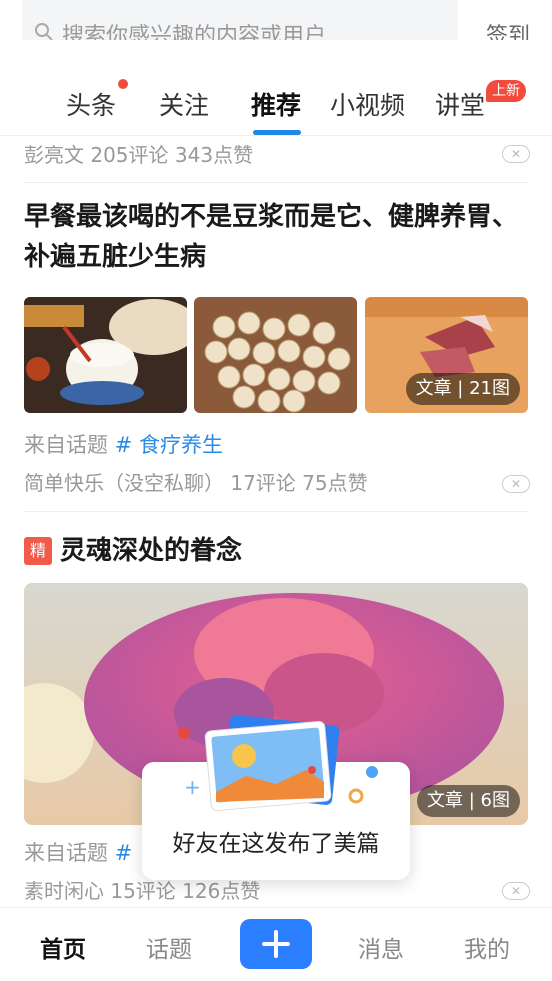 Image resolution: width=552 pixels, height=981 pixels. Describe the element at coordinates (282, 763) in the screenshot. I see `photo-stack-icon: +` at that location.